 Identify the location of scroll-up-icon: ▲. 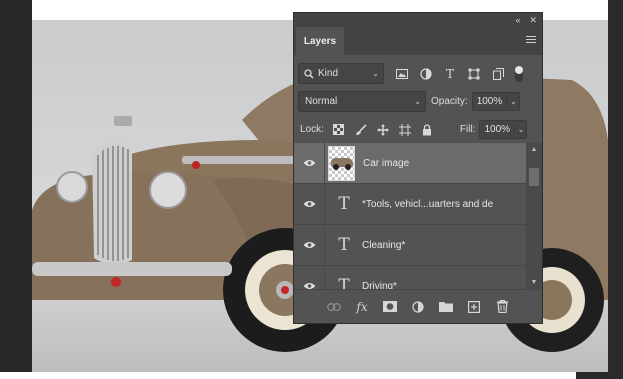
(534, 149).